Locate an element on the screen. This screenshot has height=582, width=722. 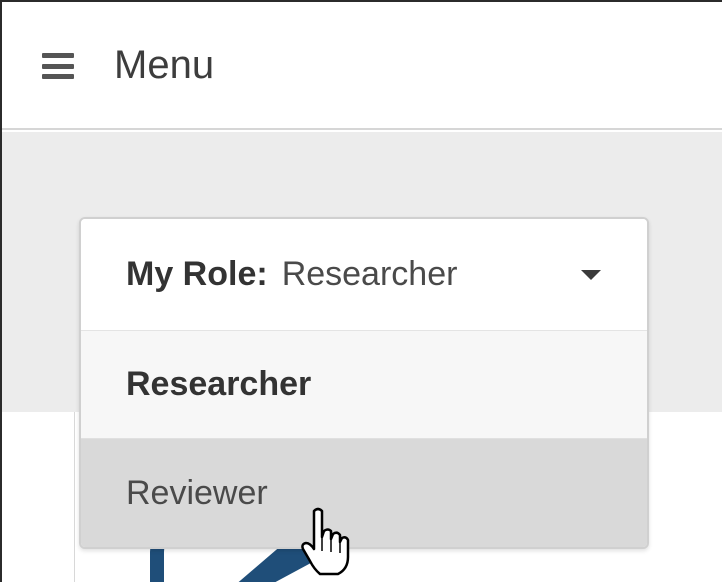
role-option-researcher: Researcher is located at coordinates (364, 385).